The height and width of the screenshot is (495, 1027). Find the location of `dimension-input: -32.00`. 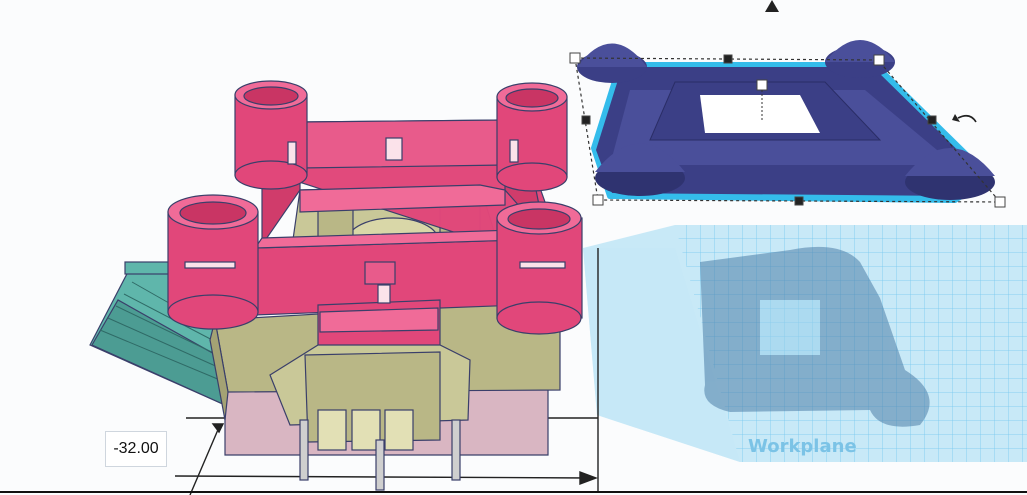

dimension-input: -32.00 is located at coordinates (136, 449).